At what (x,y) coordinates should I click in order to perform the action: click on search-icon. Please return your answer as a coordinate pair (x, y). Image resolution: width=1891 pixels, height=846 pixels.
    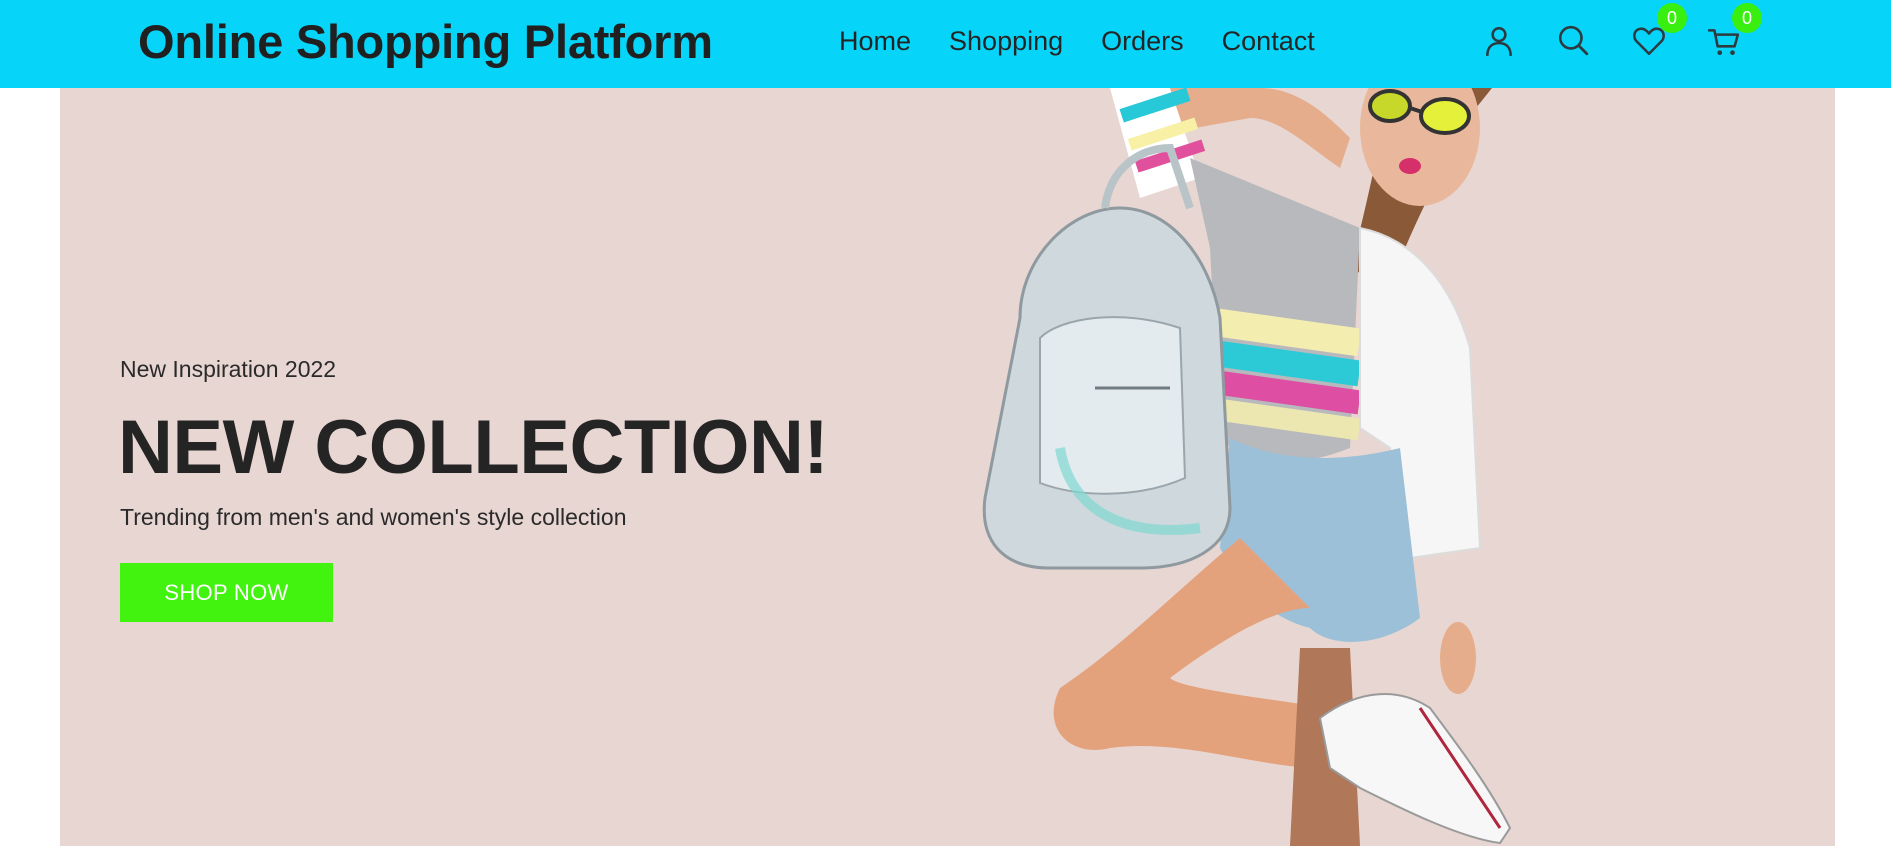
    Looking at the image, I should click on (1573, 40).